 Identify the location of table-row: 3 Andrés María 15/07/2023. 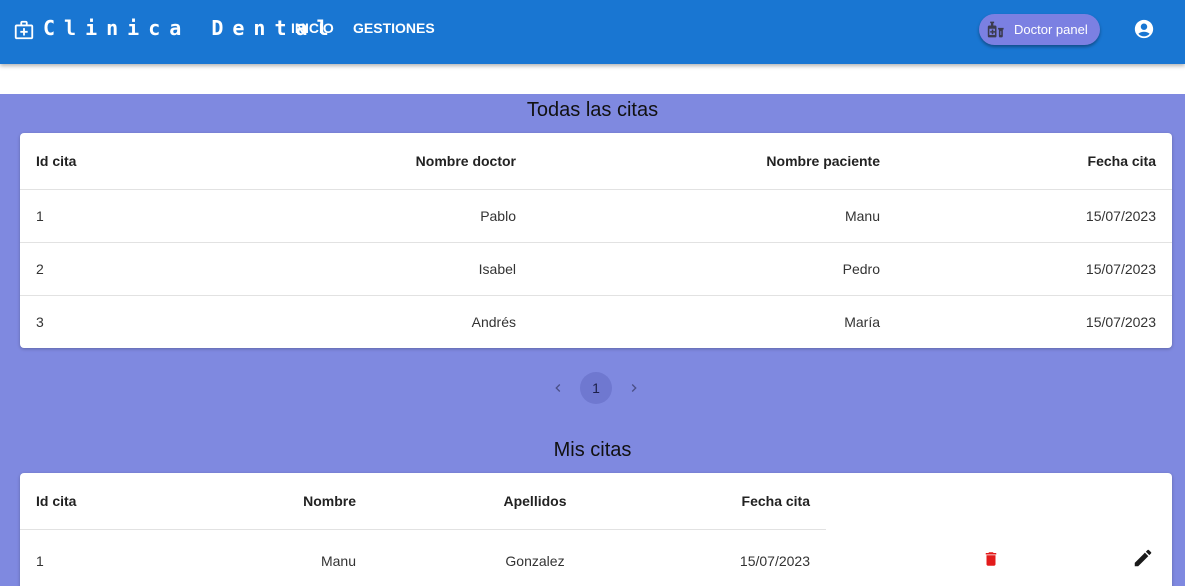
(596, 322).